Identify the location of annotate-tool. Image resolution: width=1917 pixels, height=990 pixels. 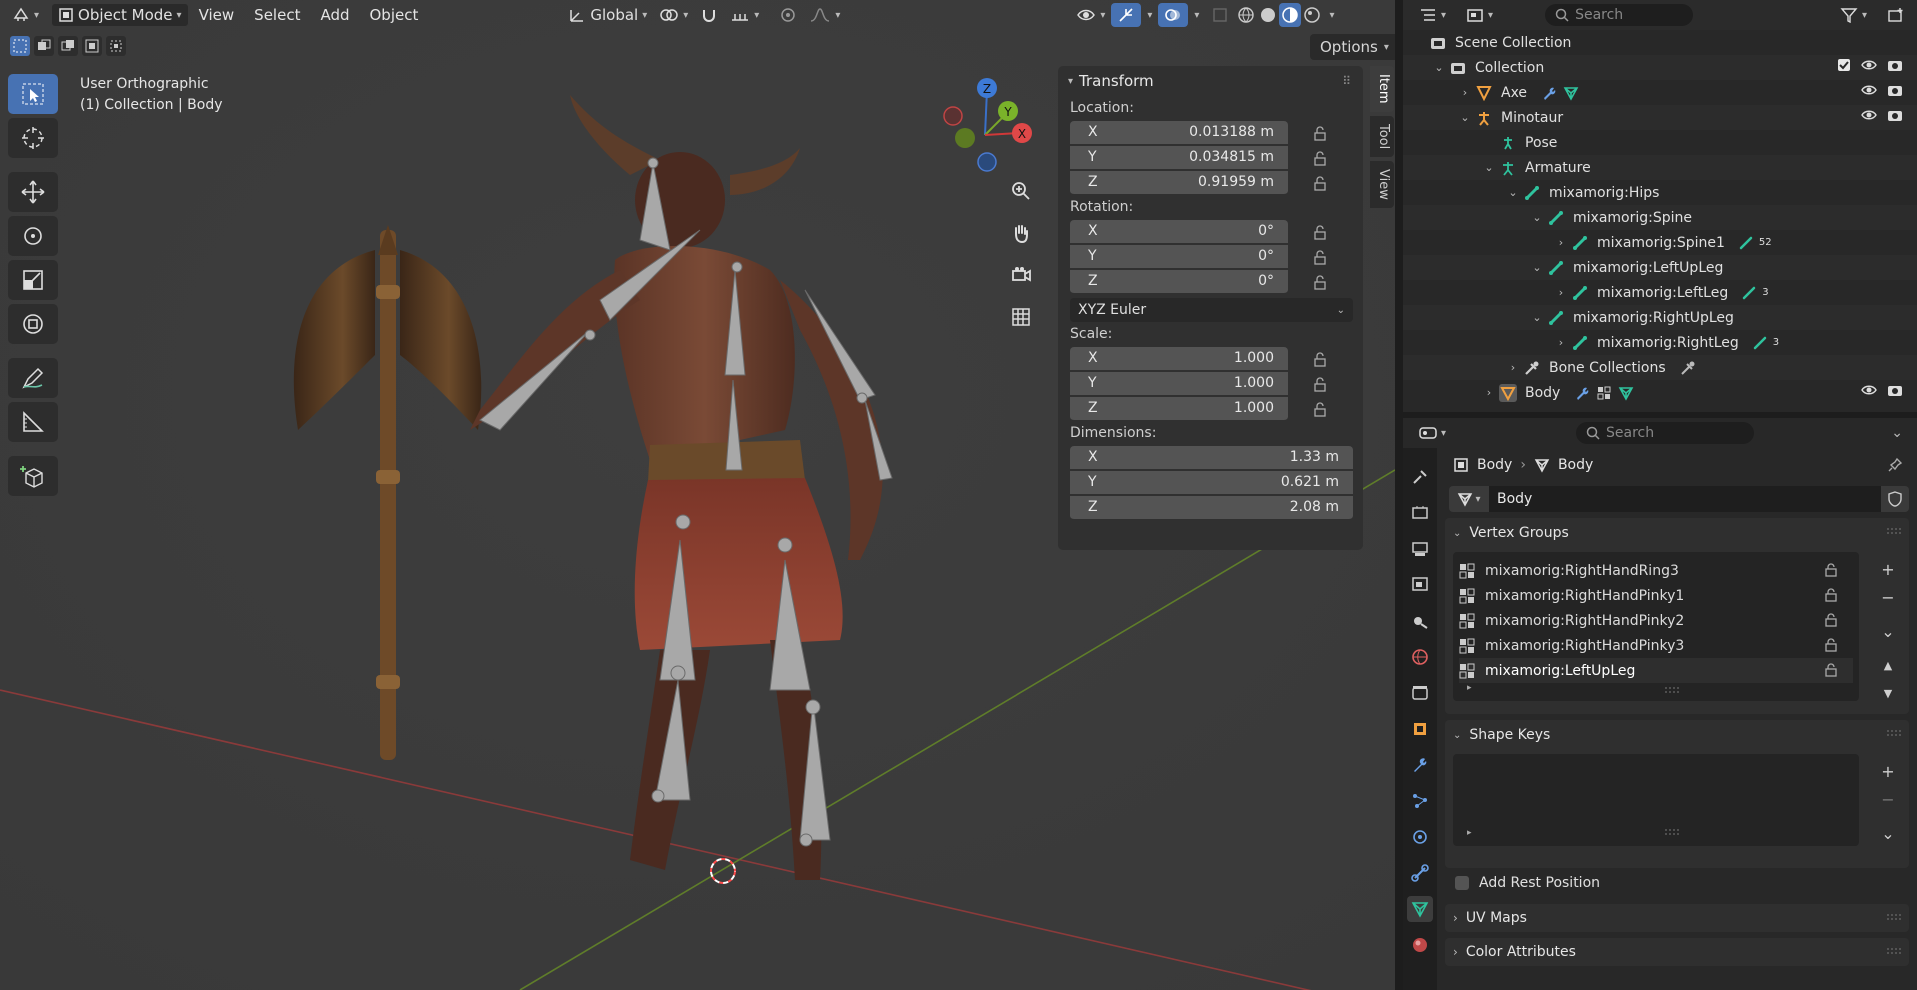
(33, 378).